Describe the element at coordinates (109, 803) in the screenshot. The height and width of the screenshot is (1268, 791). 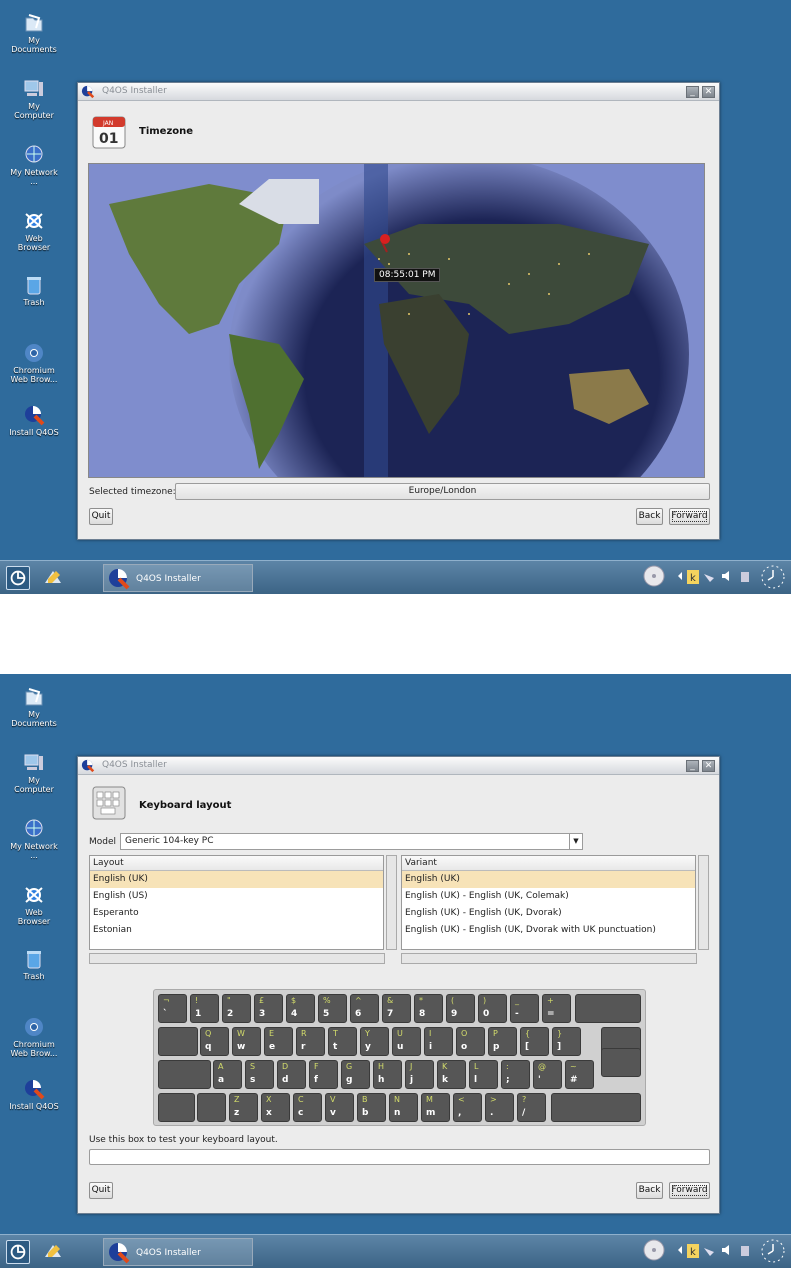
I see `keyboard-icon` at that location.